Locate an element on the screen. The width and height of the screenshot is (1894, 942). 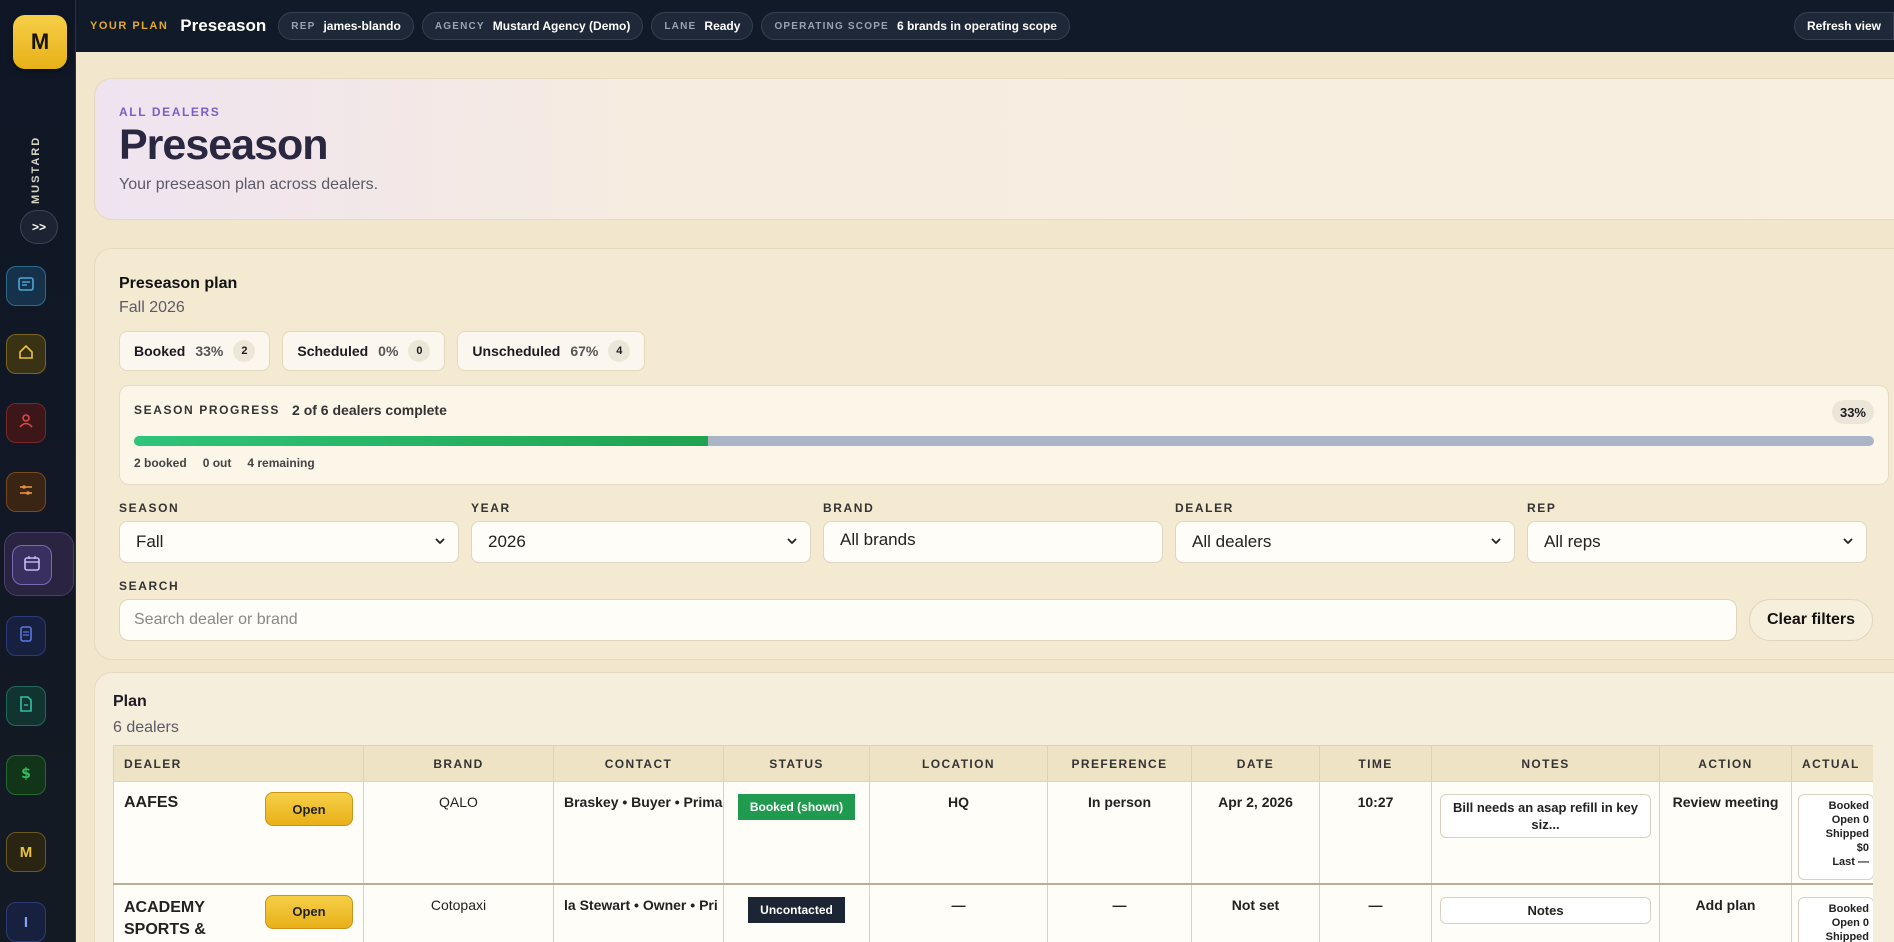
calendar-icon is located at coordinates (32, 565).